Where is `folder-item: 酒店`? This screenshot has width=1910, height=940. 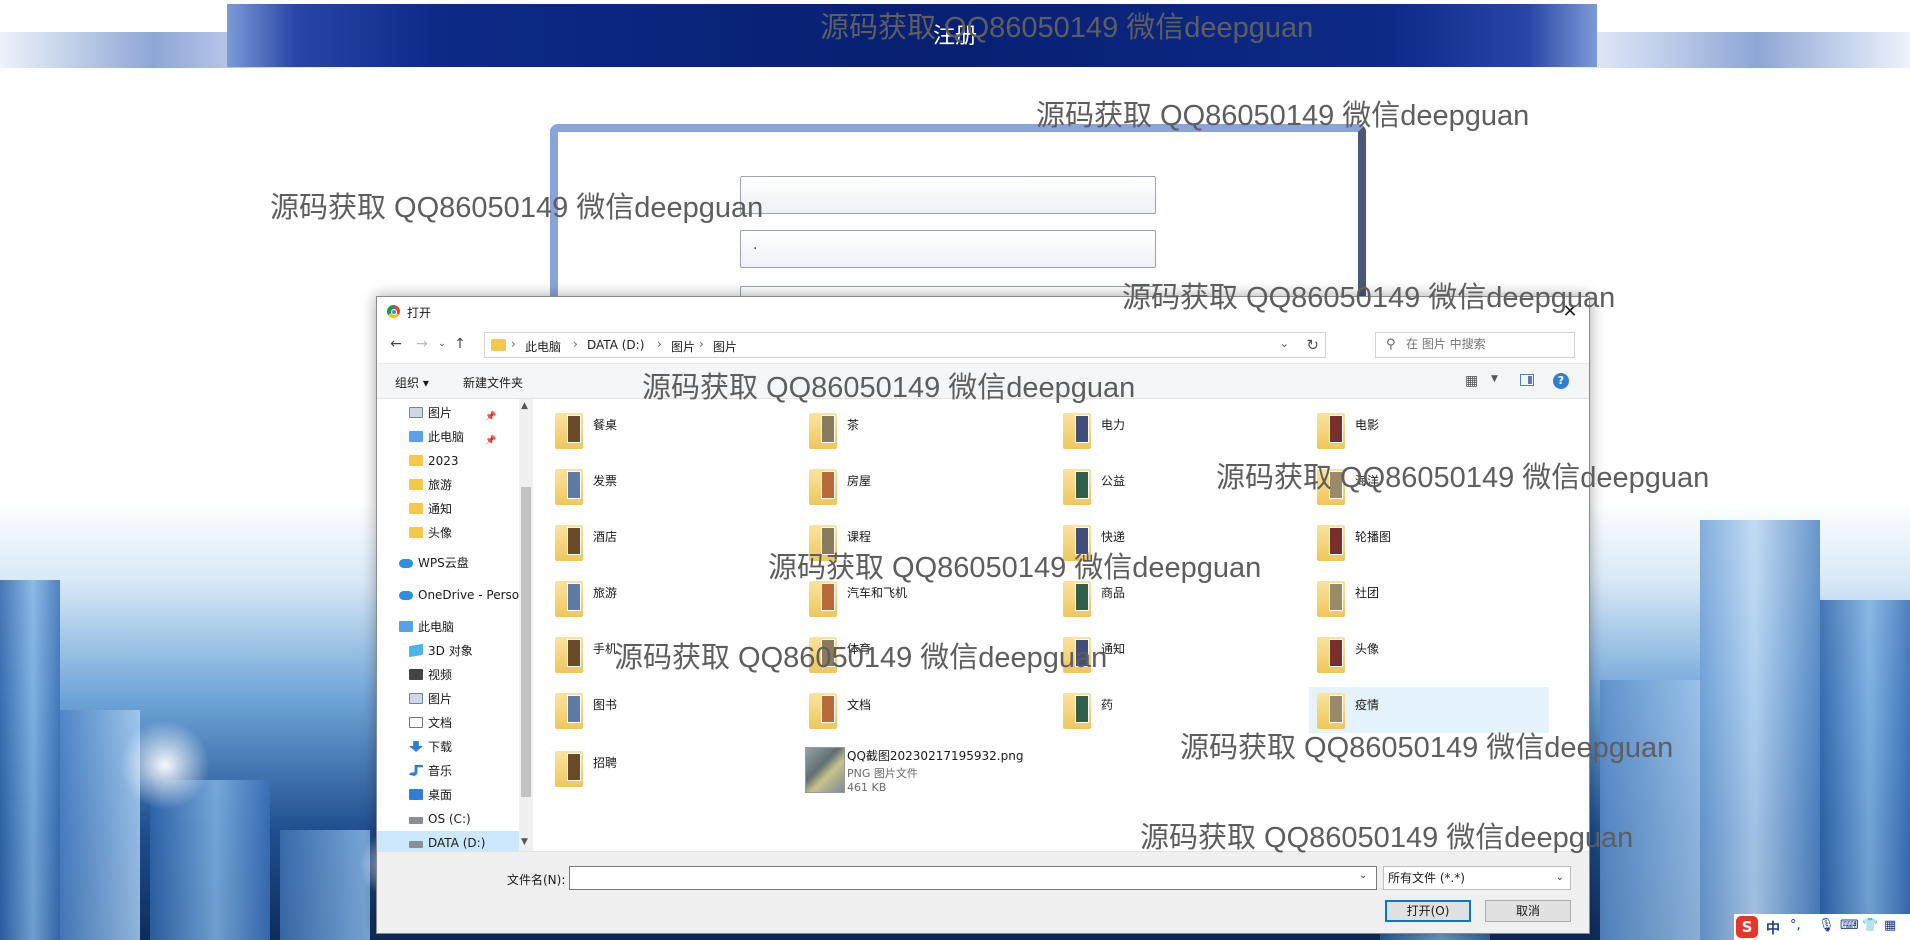
folder-item: 酒店 is located at coordinates (667, 542).